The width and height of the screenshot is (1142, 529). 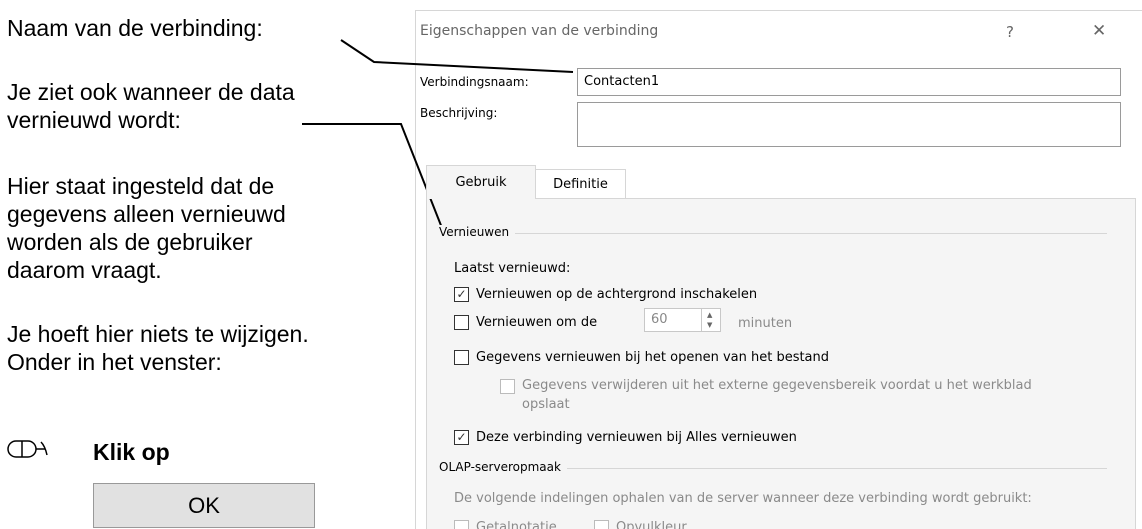 I want to click on instruction-line: worden als de gebruiker, so click(x=130, y=242).